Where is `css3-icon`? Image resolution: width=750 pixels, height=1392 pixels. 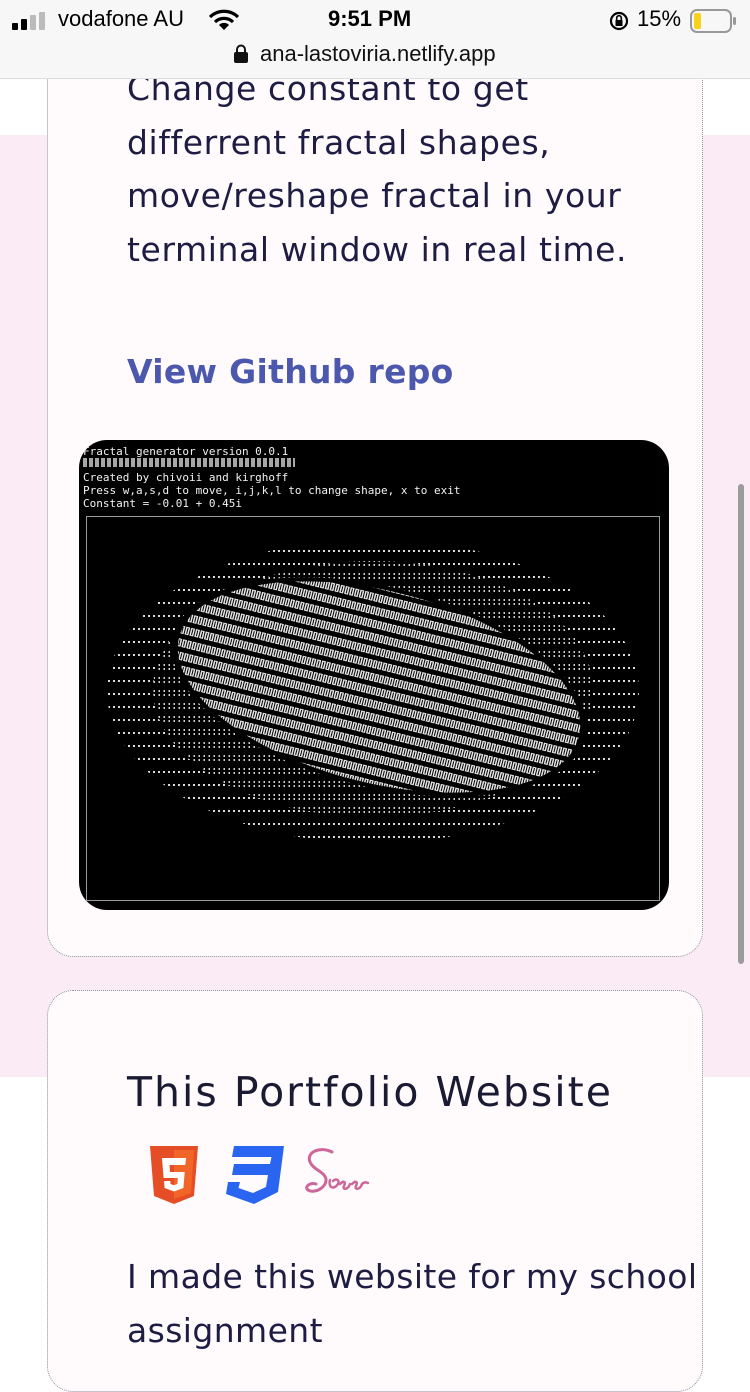 css3-icon is located at coordinates (255, 1175).